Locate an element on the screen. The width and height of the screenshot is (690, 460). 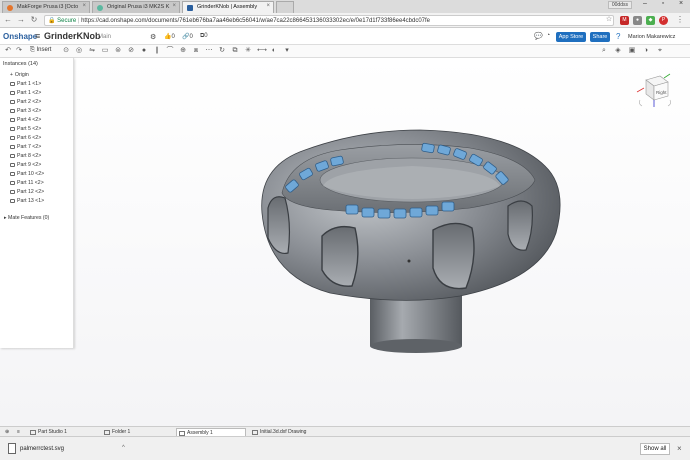
redo-icon: ↷ is located at coordinates (19, 51).